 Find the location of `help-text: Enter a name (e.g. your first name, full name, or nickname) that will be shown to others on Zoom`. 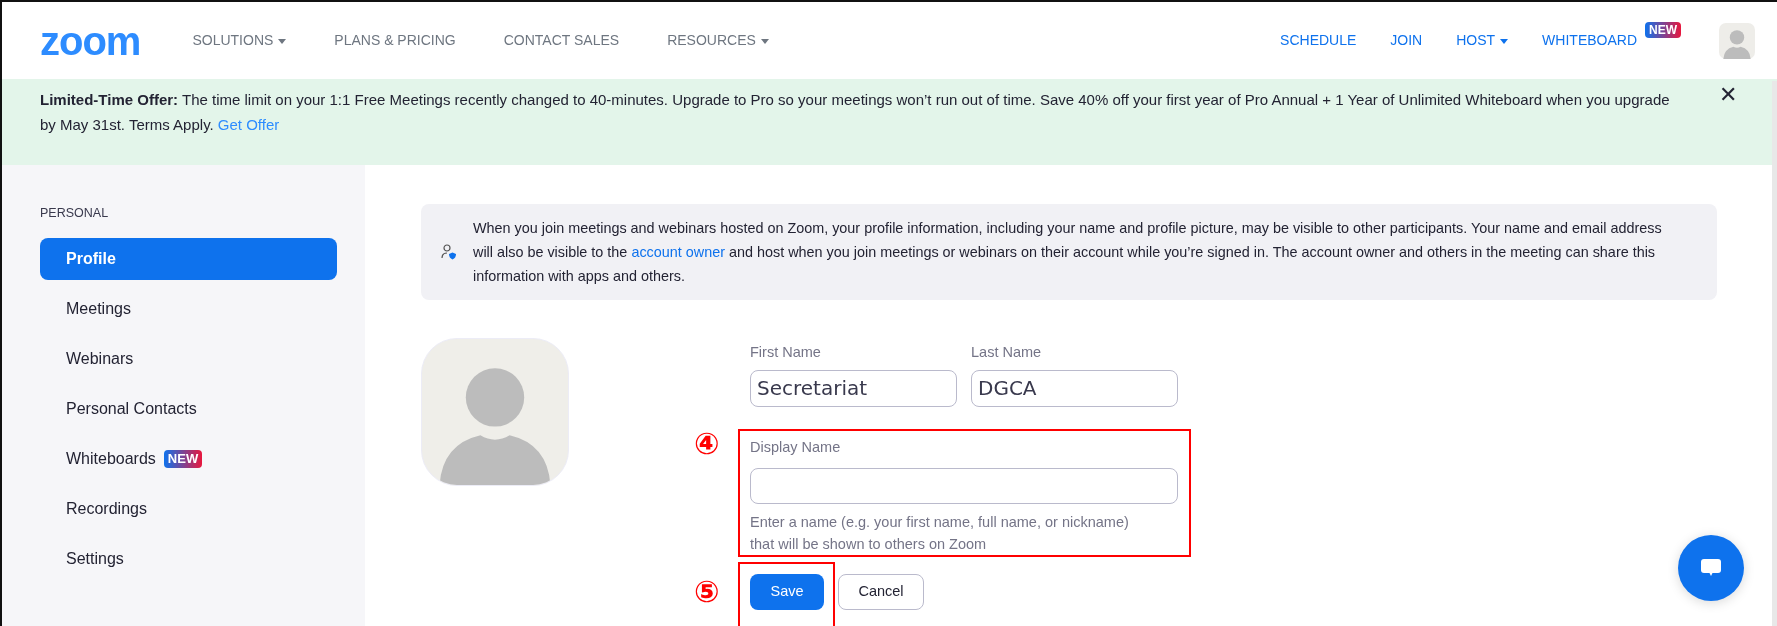

help-text: Enter a name (e.g. your first name, full name, or nickname) that will be shown to others on Zoom is located at coordinates (940, 533).